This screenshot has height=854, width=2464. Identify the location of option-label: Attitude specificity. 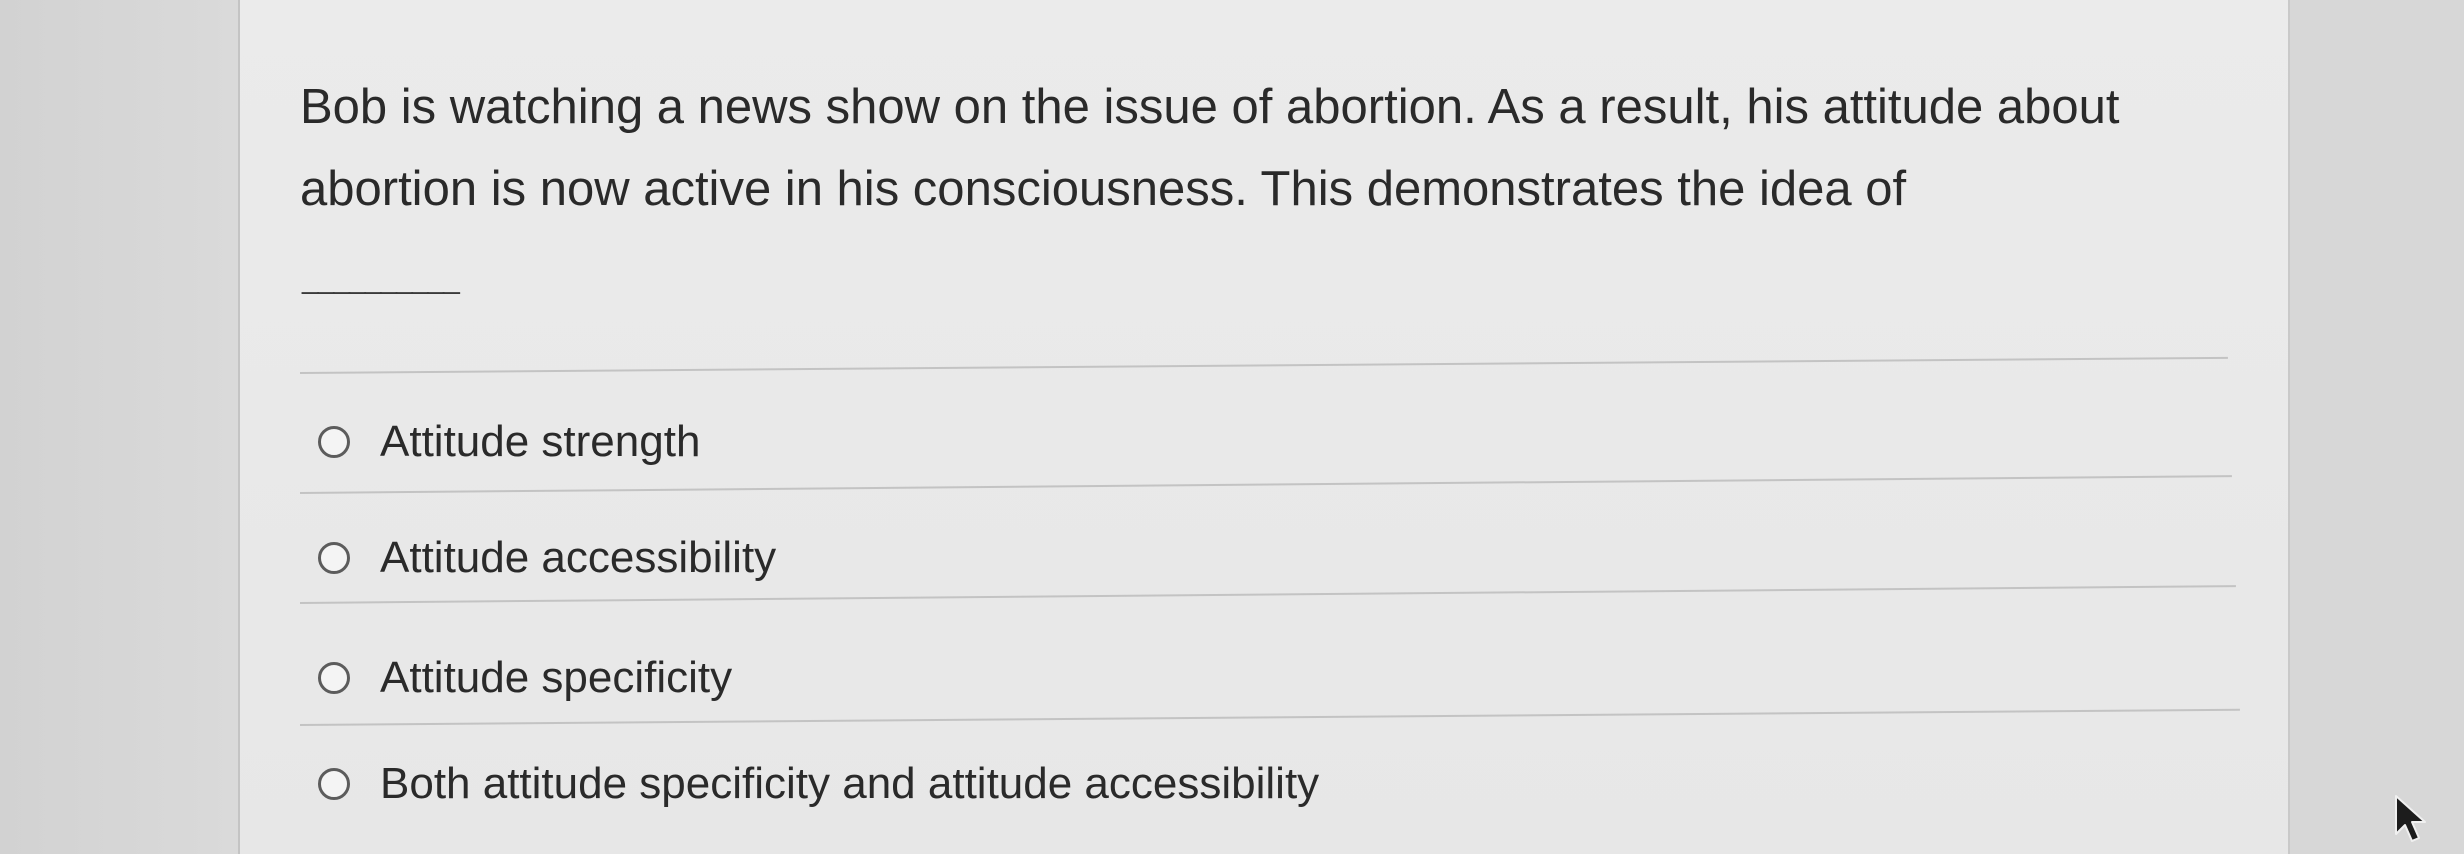
(556, 677).